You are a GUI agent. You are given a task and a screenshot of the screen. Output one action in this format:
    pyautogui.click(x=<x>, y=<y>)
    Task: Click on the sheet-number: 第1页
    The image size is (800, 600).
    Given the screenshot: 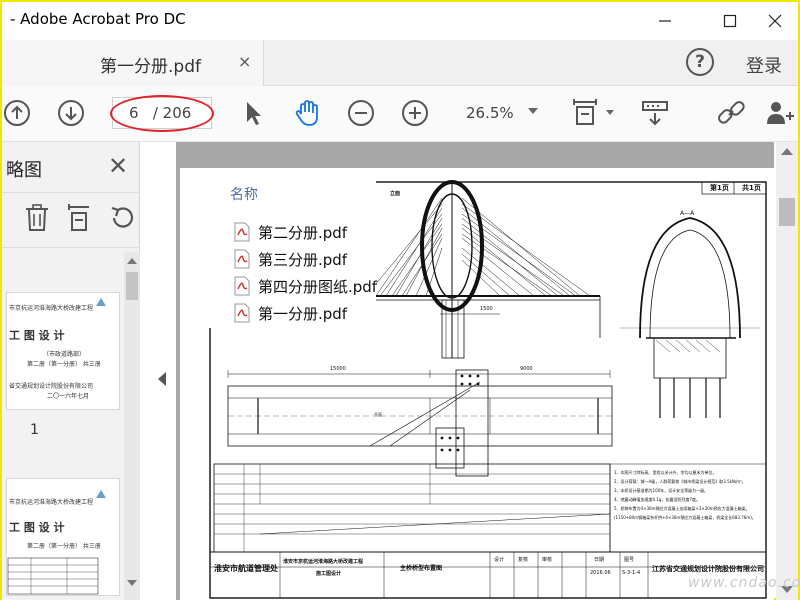 What is the action you would take?
    pyautogui.click(x=719, y=188)
    